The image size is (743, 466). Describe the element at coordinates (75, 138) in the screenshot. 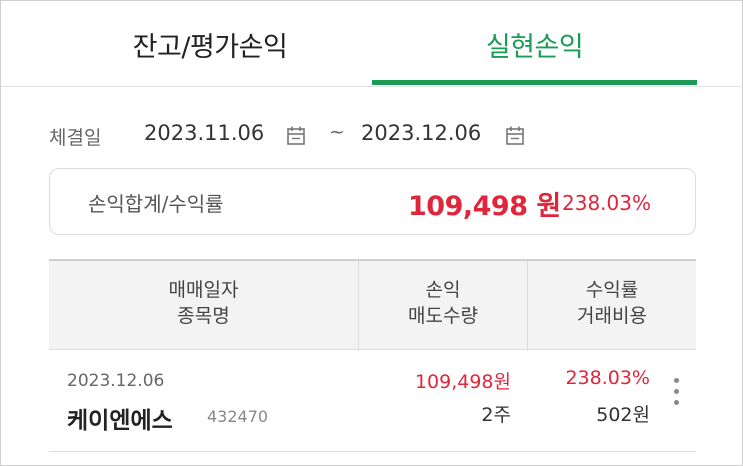

I see `date-filter-label: 체결일` at that location.